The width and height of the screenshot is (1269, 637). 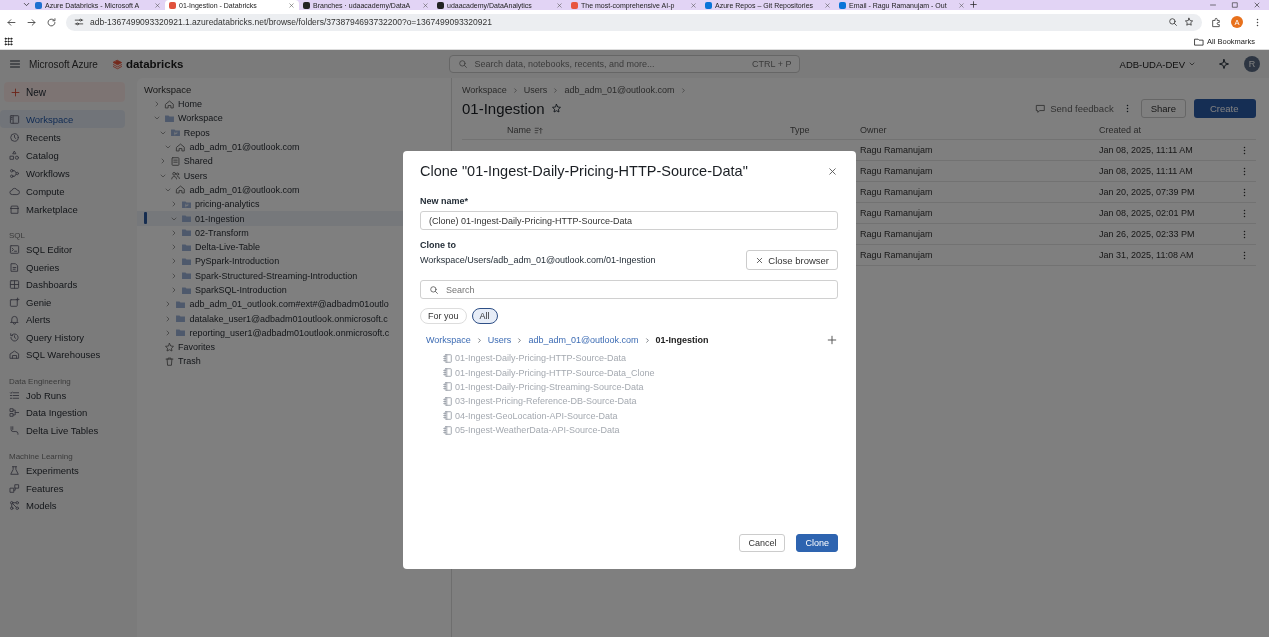 What do you see at coordinates (1213, 5) in the screenshot?
I see `minimize-icon` at bounding box center [1213, 5].